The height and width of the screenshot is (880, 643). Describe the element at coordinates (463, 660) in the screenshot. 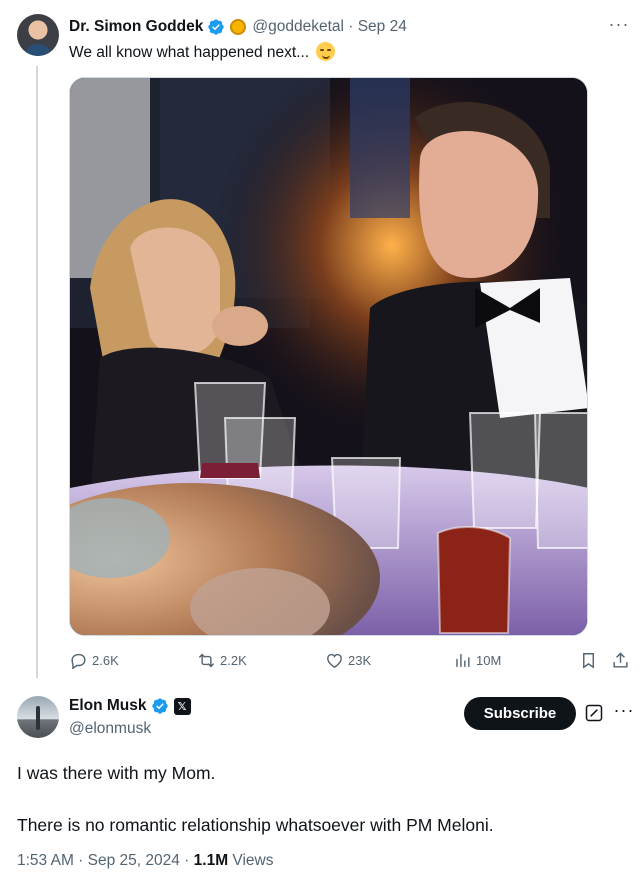

I see `analytics-icon` at that location.